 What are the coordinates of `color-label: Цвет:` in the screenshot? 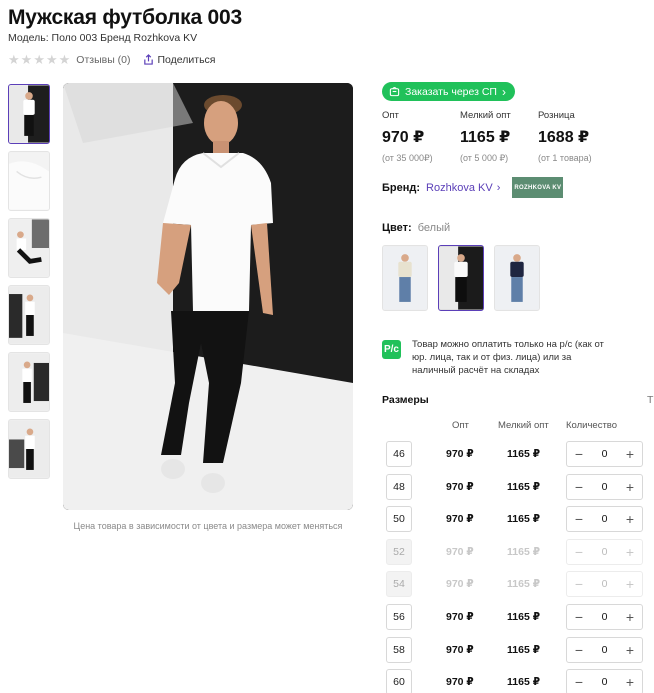 It's located at (397, 228).